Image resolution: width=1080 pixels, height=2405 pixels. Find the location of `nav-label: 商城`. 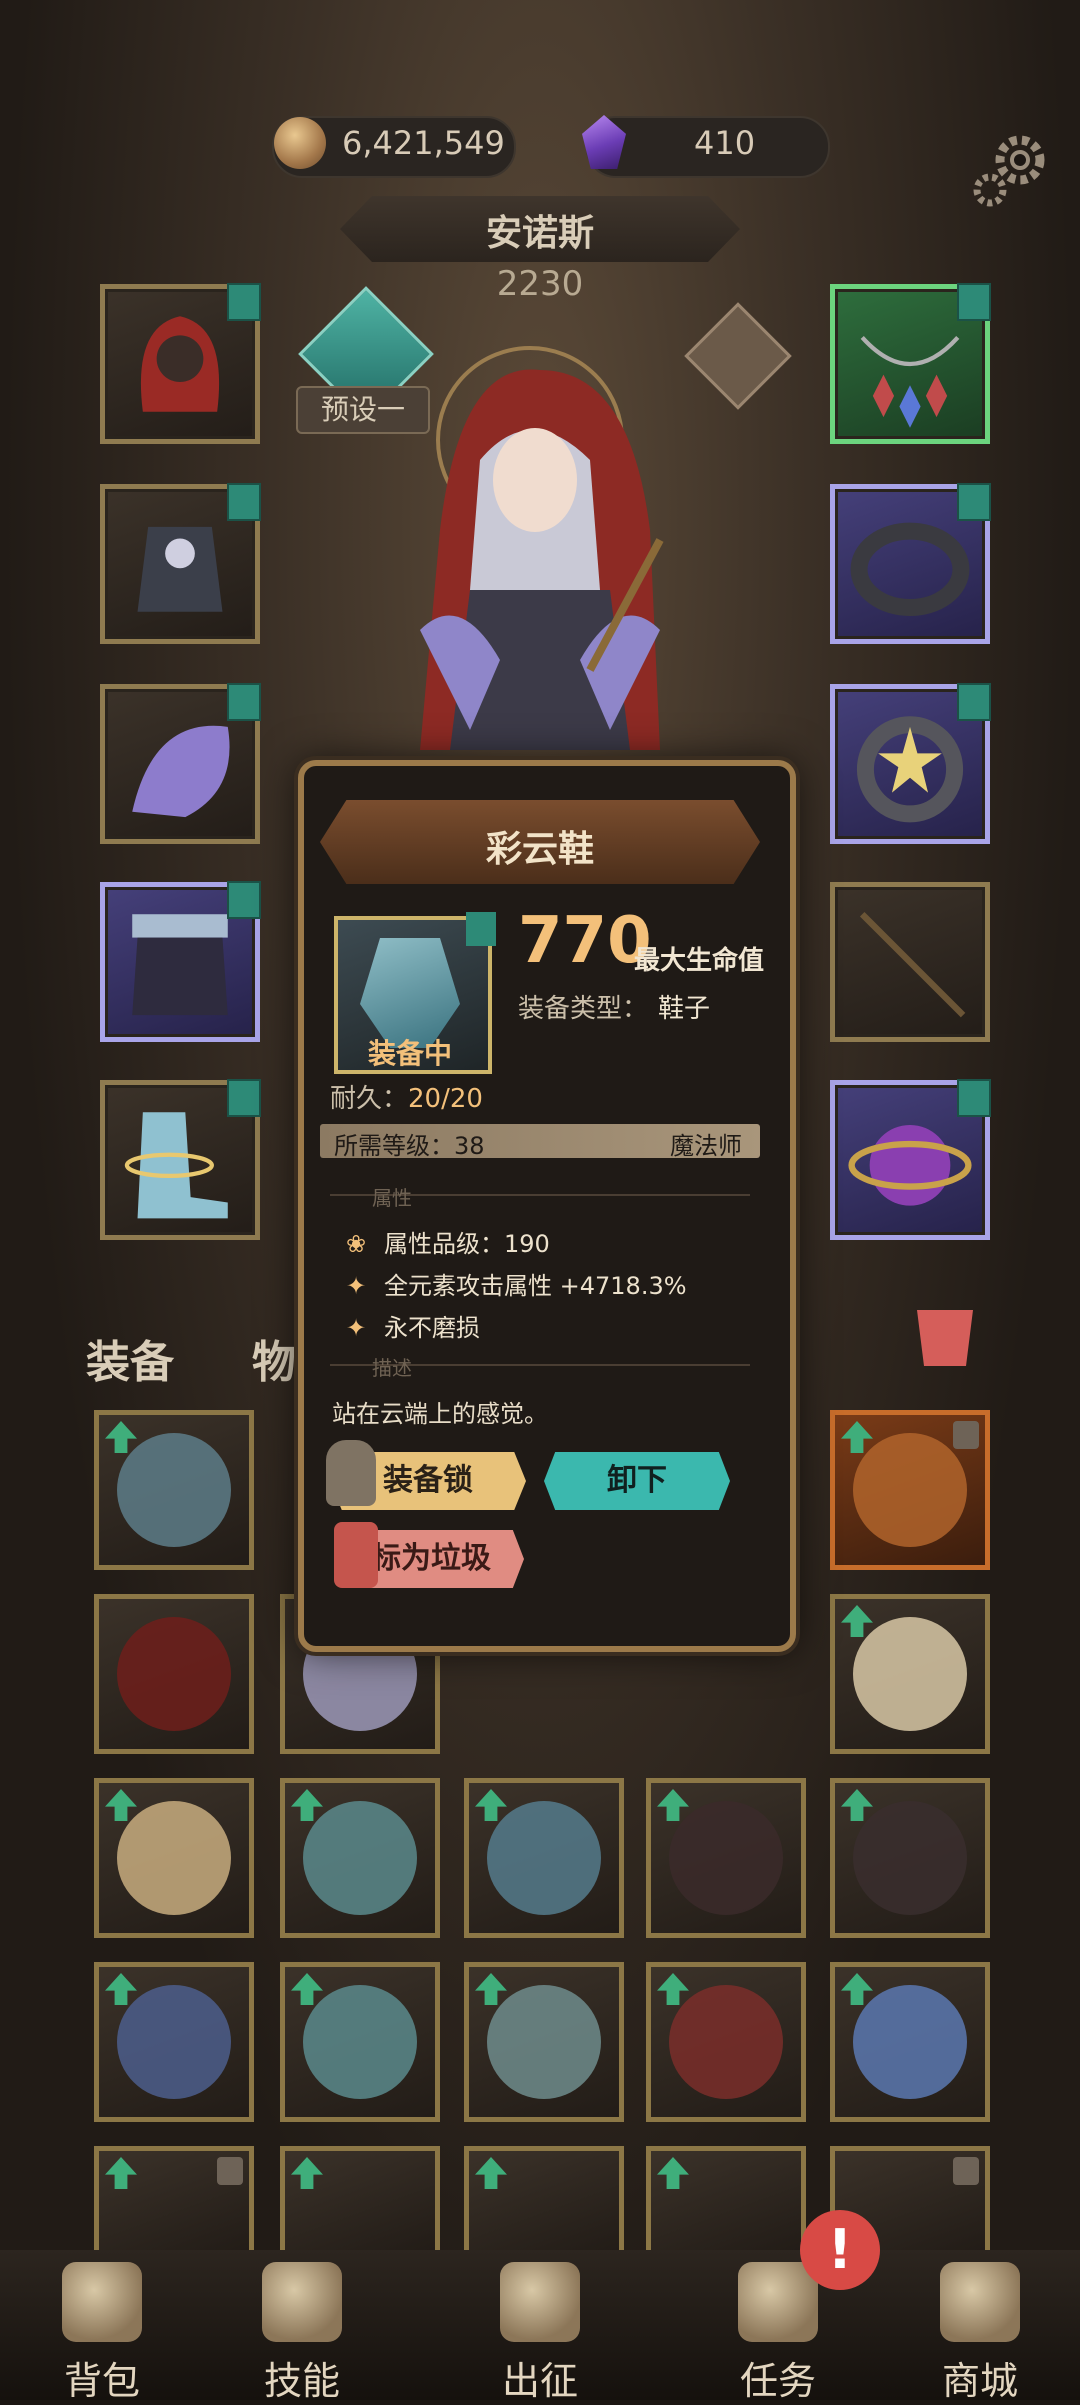

nav-label: 商城 is located at coordinates (979, 2381).